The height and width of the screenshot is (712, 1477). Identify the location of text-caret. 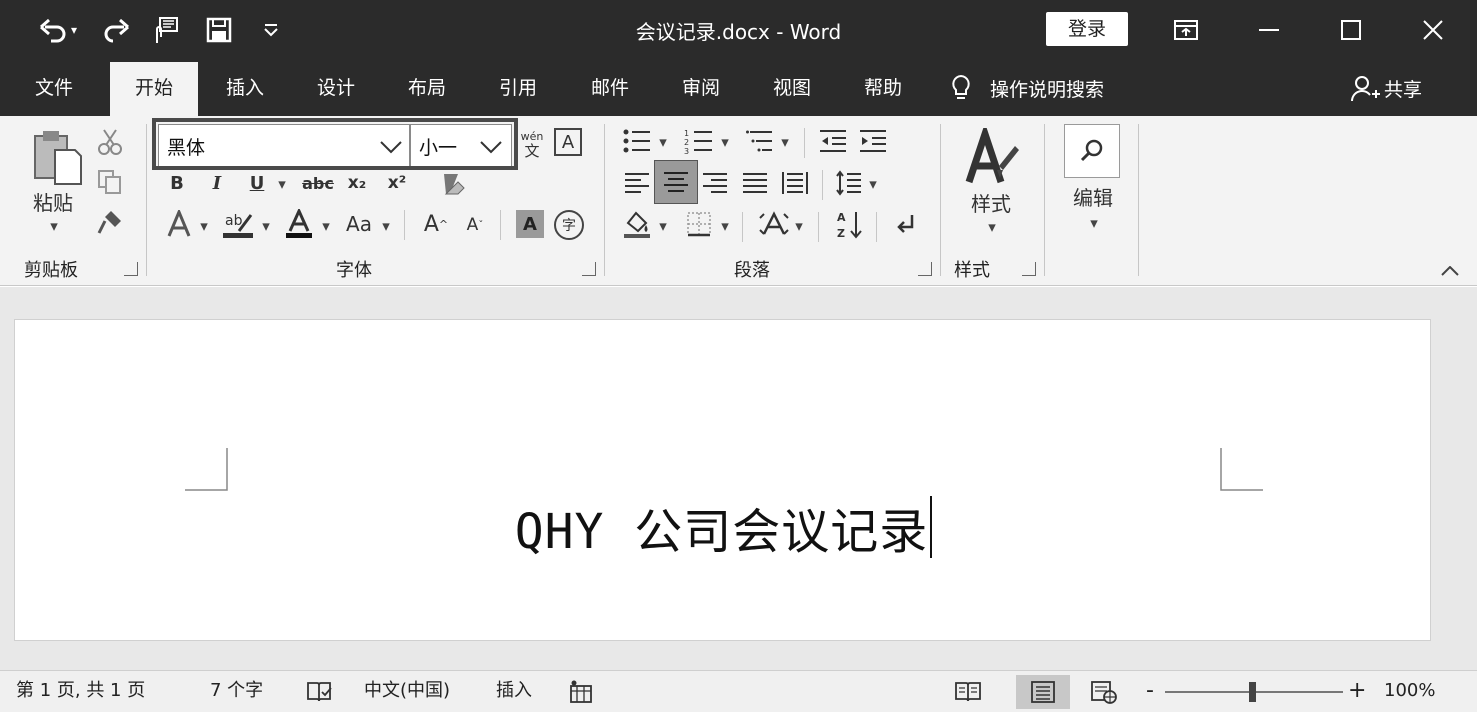
(931, 527).